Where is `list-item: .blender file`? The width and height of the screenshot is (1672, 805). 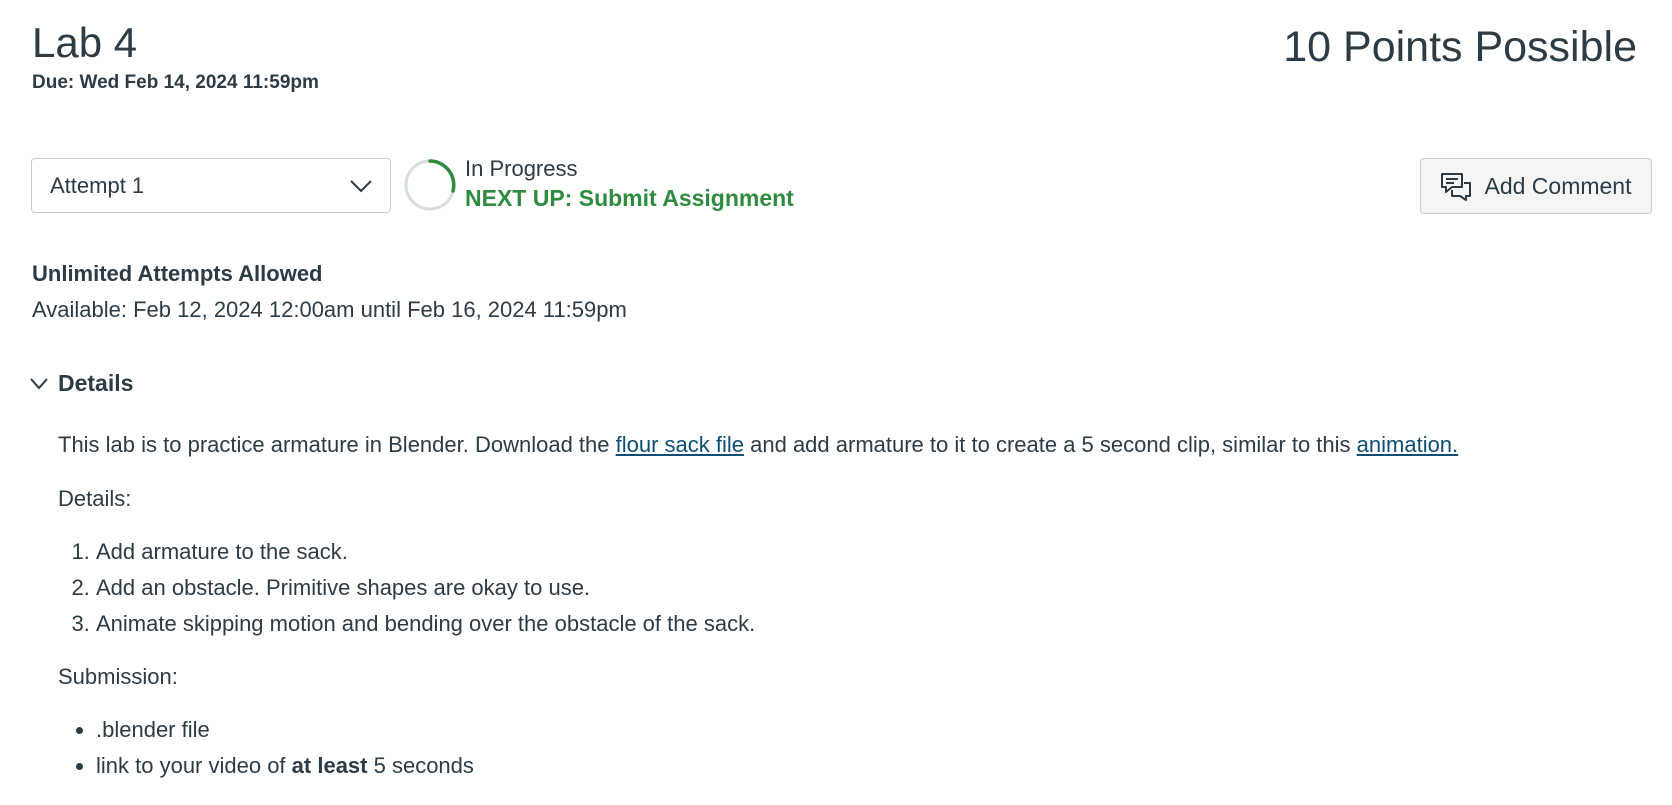 list-item: .blender file is located at coordinates (867, 730).